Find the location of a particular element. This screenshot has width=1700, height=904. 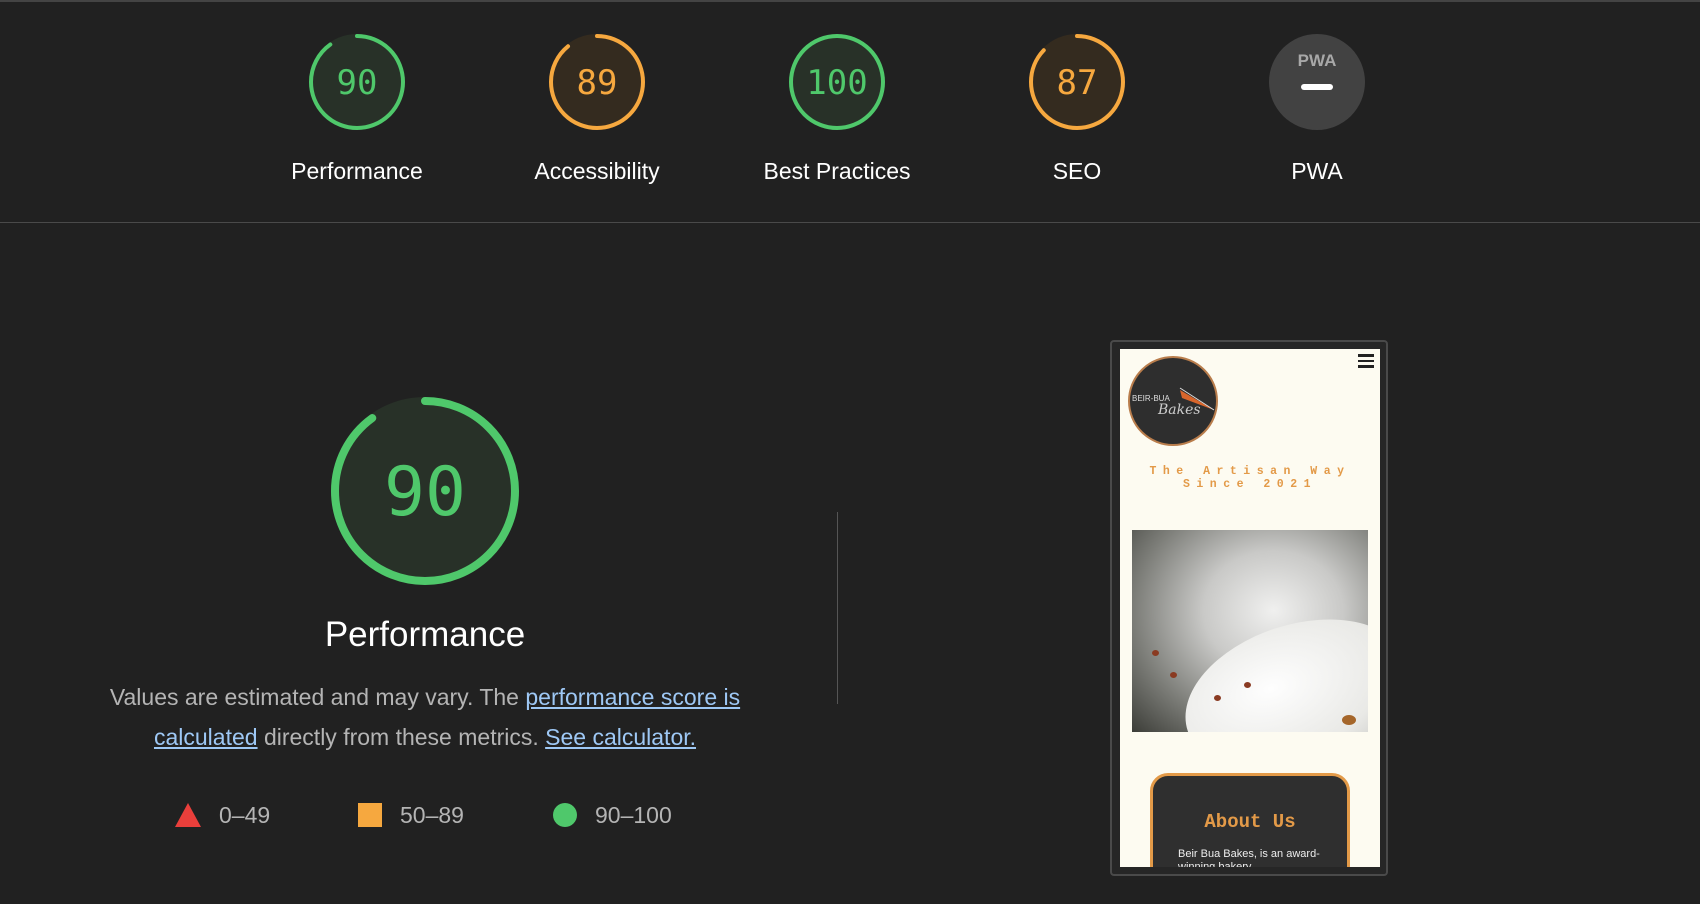

see-calculator-link: See calculator. is located at coordinates (620, 737).